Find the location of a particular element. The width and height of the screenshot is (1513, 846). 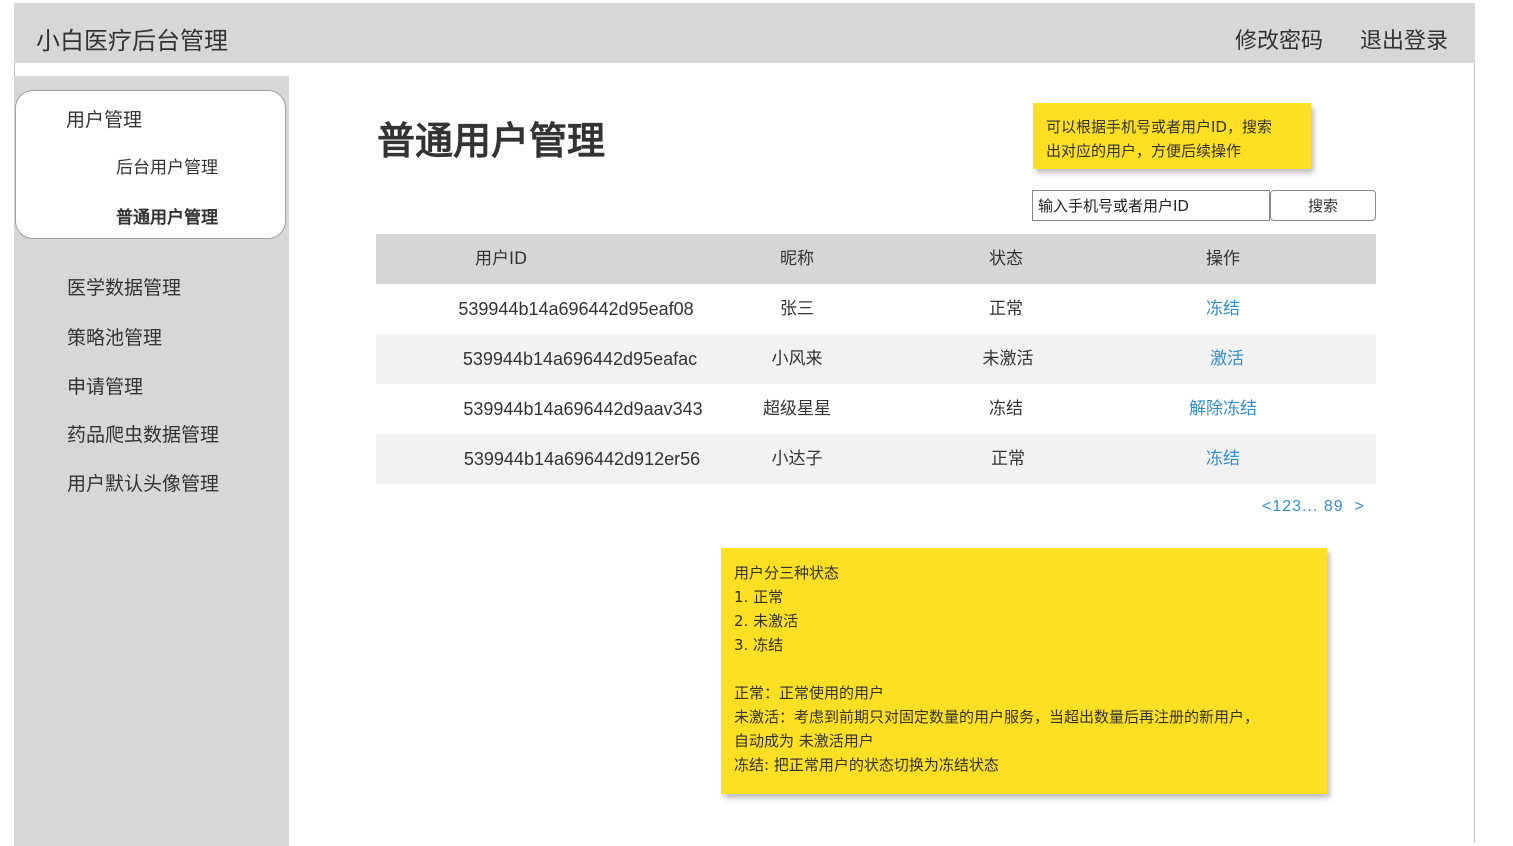

top-header: 小白医疗后台管理 修改密码 退出登录 is located at coordinates (744, 33).